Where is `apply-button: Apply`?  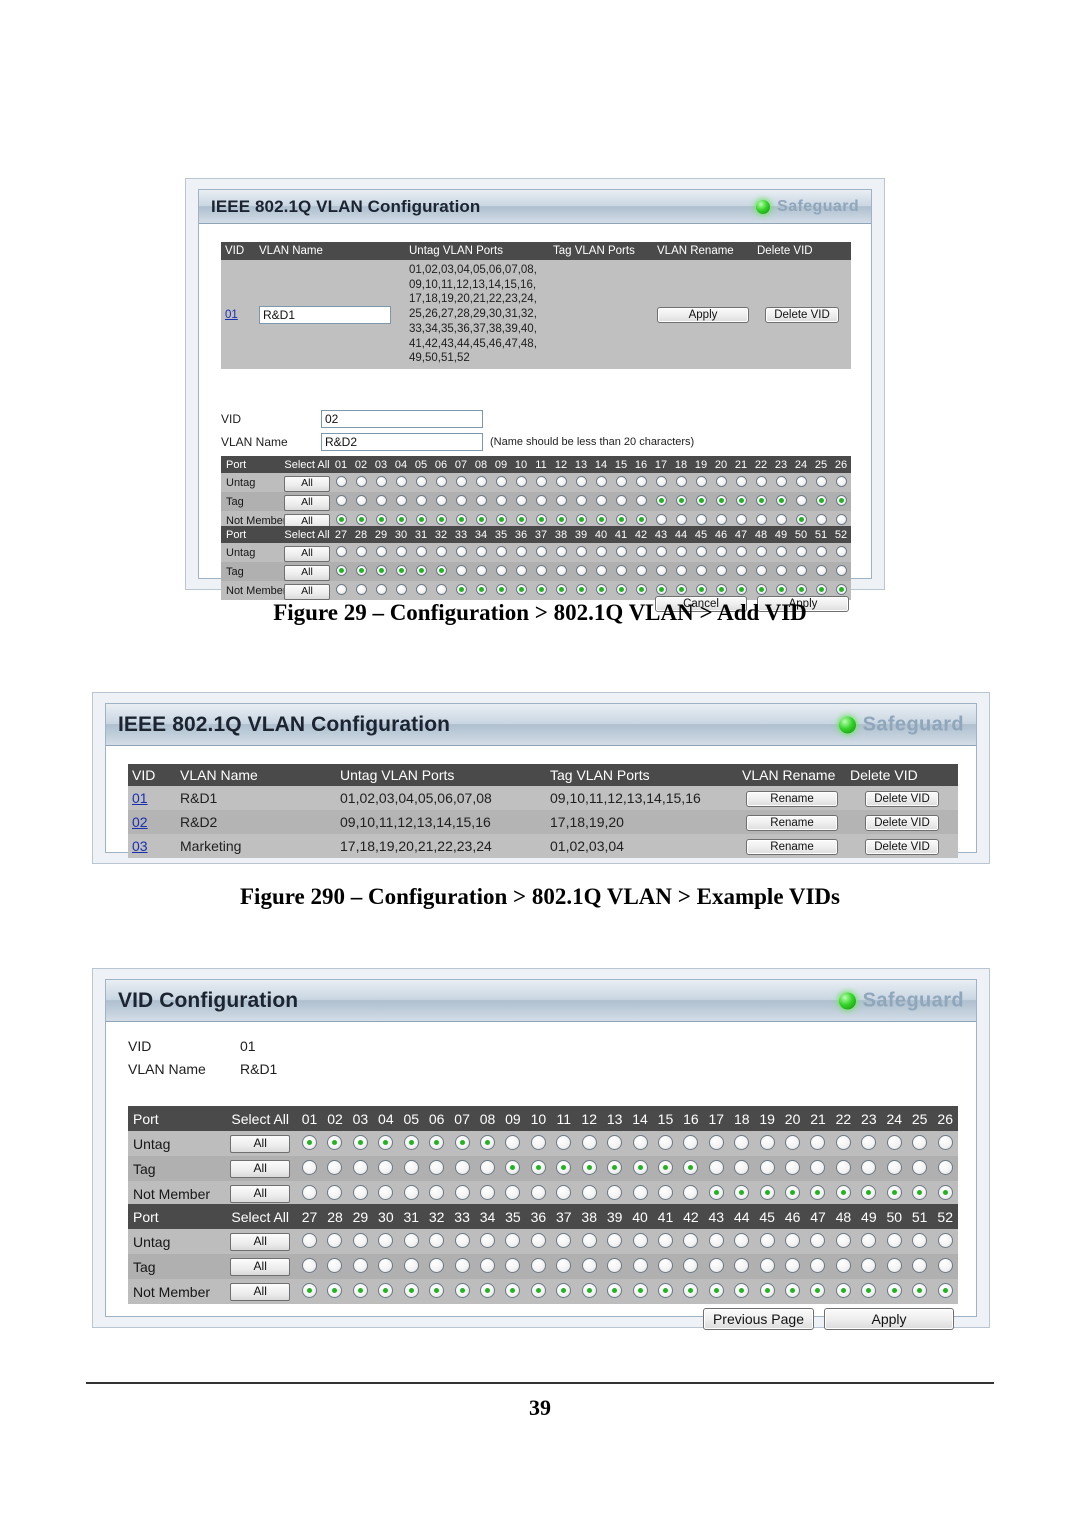 apply-button: Apply is located at coordinates (889, 1319).